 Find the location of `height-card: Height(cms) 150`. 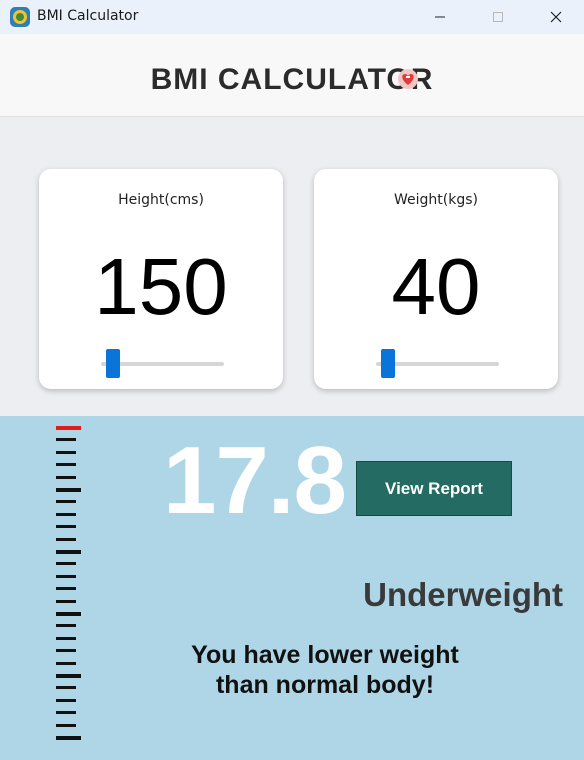

height-card: Height(cms) 150 is located at coordinates (161, 279).